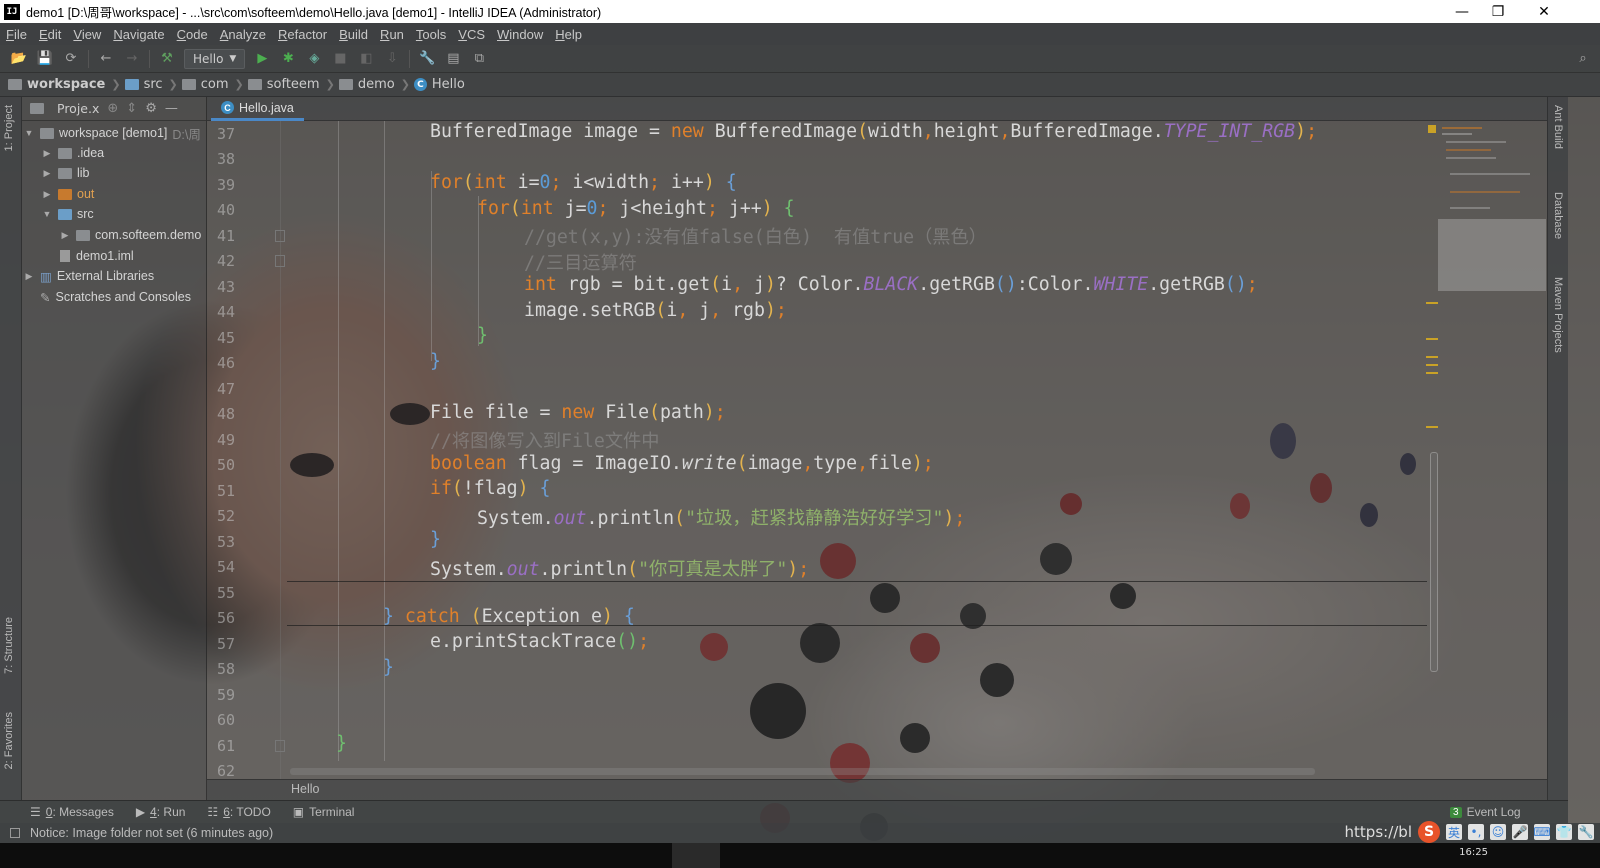 Image resolution: width=1600 pixels, height=868 pixels. What do you see at coordinates (151, 84) in the screenshot?
I see `breadcrumb-item-src: src ❯` at bounding box center [151, 84].